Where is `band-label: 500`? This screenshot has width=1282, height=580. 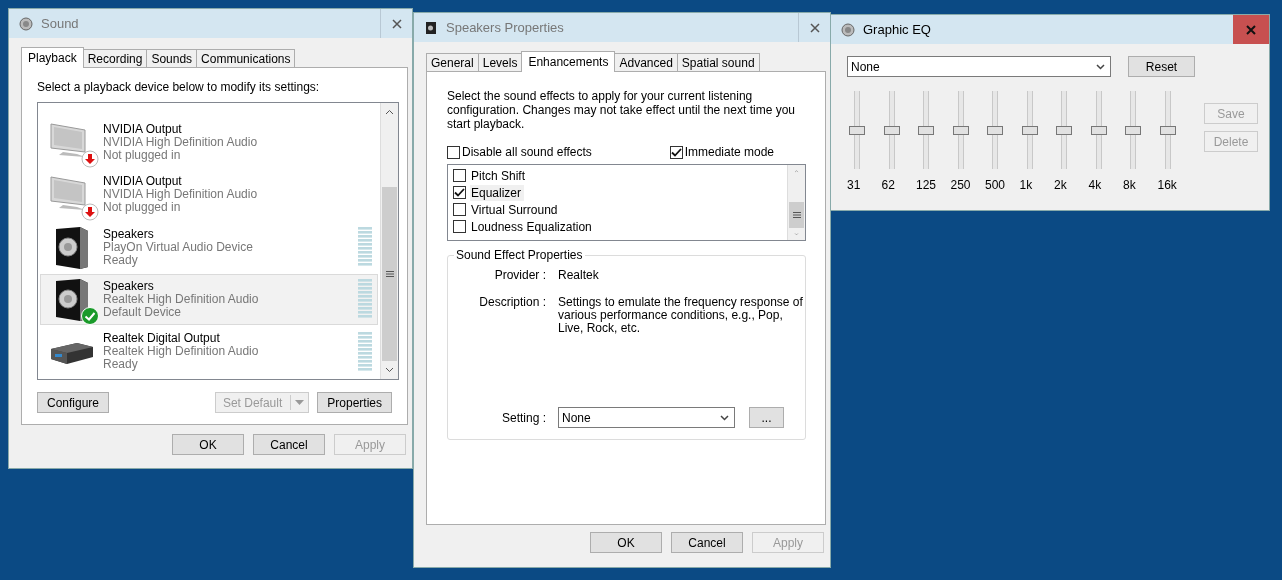
band-label: 500 is located at coordinates (995, 185).